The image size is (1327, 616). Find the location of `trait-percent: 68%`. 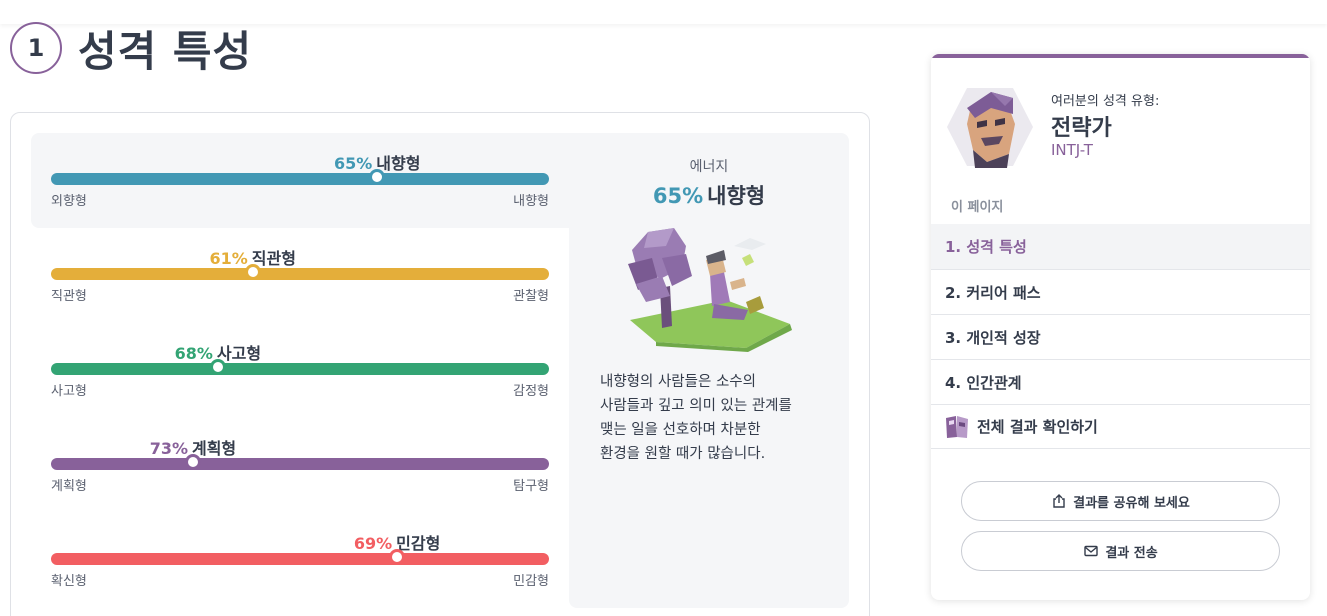

trait-percent: 68% is located at coordinates (193, 353).